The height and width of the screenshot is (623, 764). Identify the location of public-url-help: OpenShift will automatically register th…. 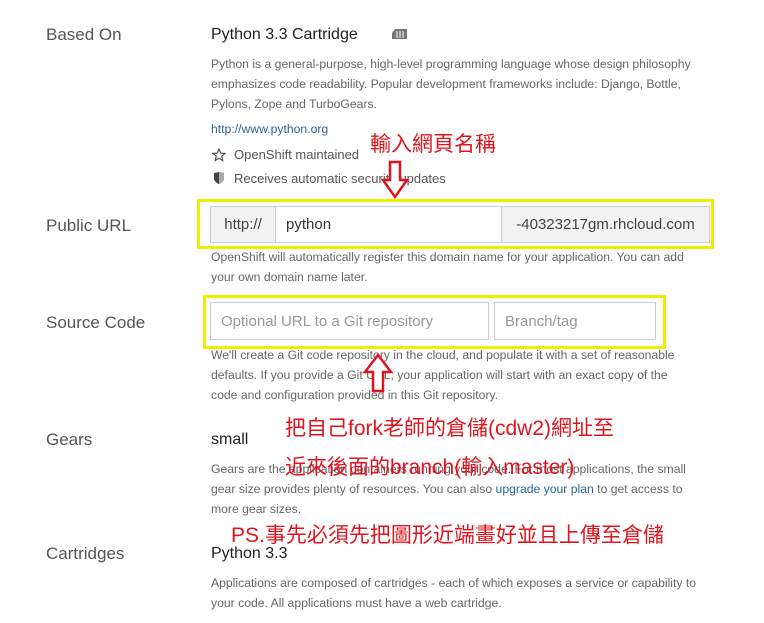
(447, 267).